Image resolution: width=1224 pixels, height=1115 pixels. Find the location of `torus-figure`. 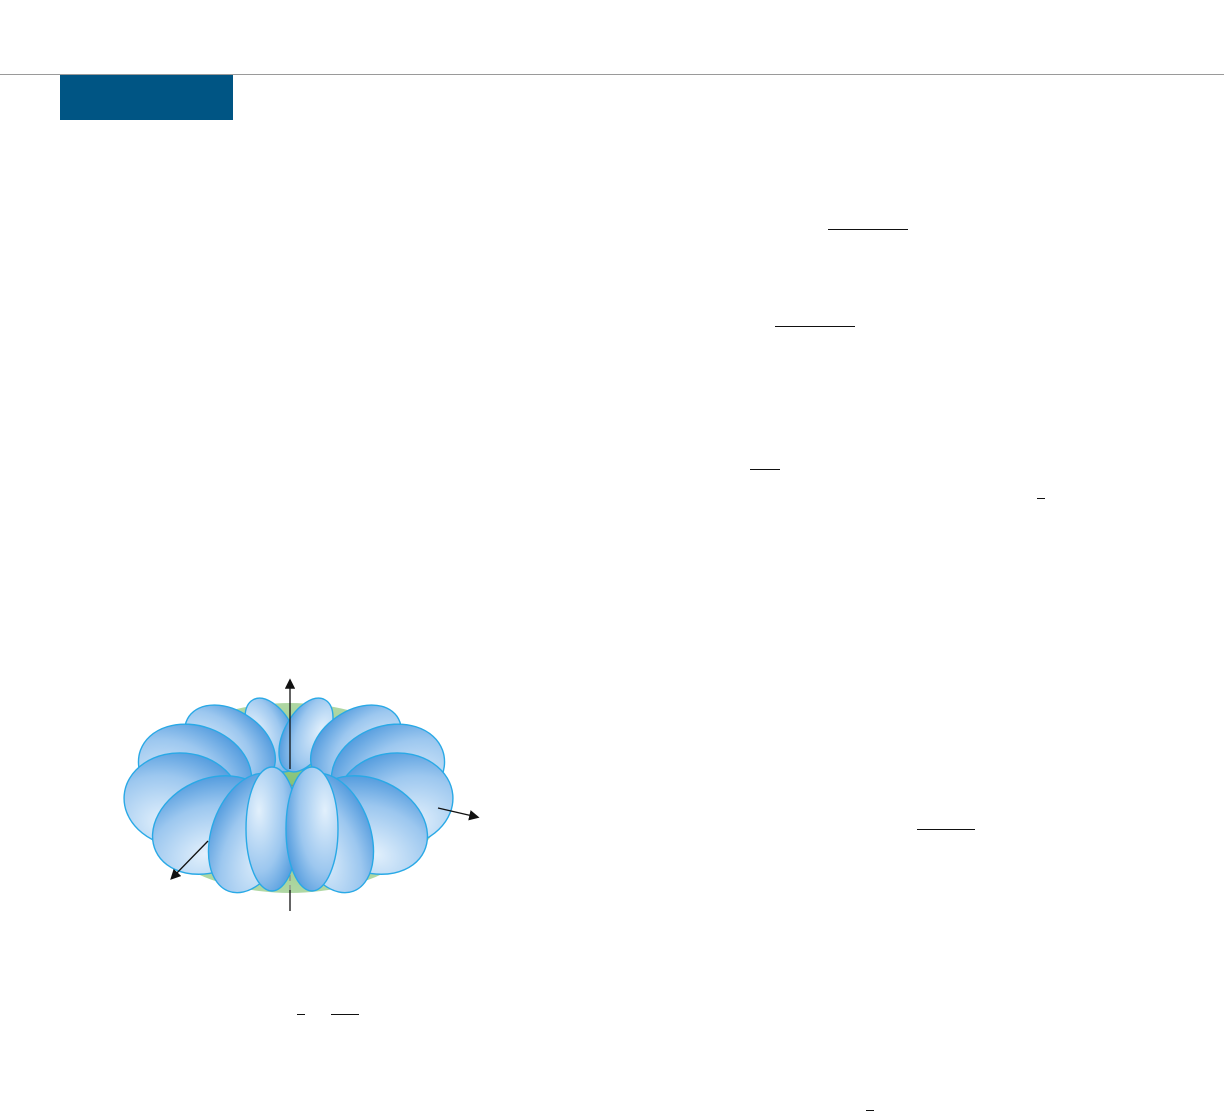

torus-figure is located at coordinates (310, 795).